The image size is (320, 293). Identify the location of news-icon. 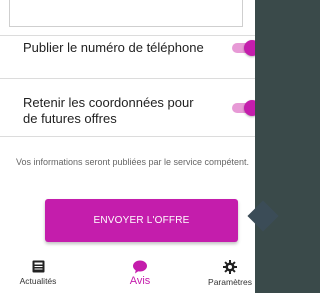
(38, 266).